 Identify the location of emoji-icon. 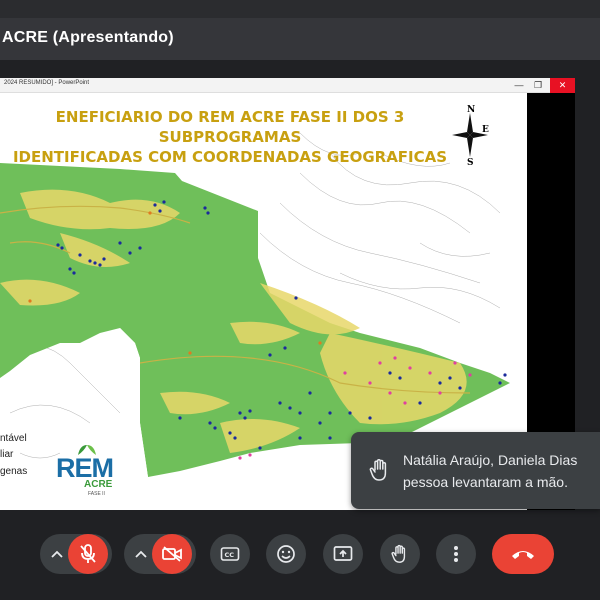
(286, 554).